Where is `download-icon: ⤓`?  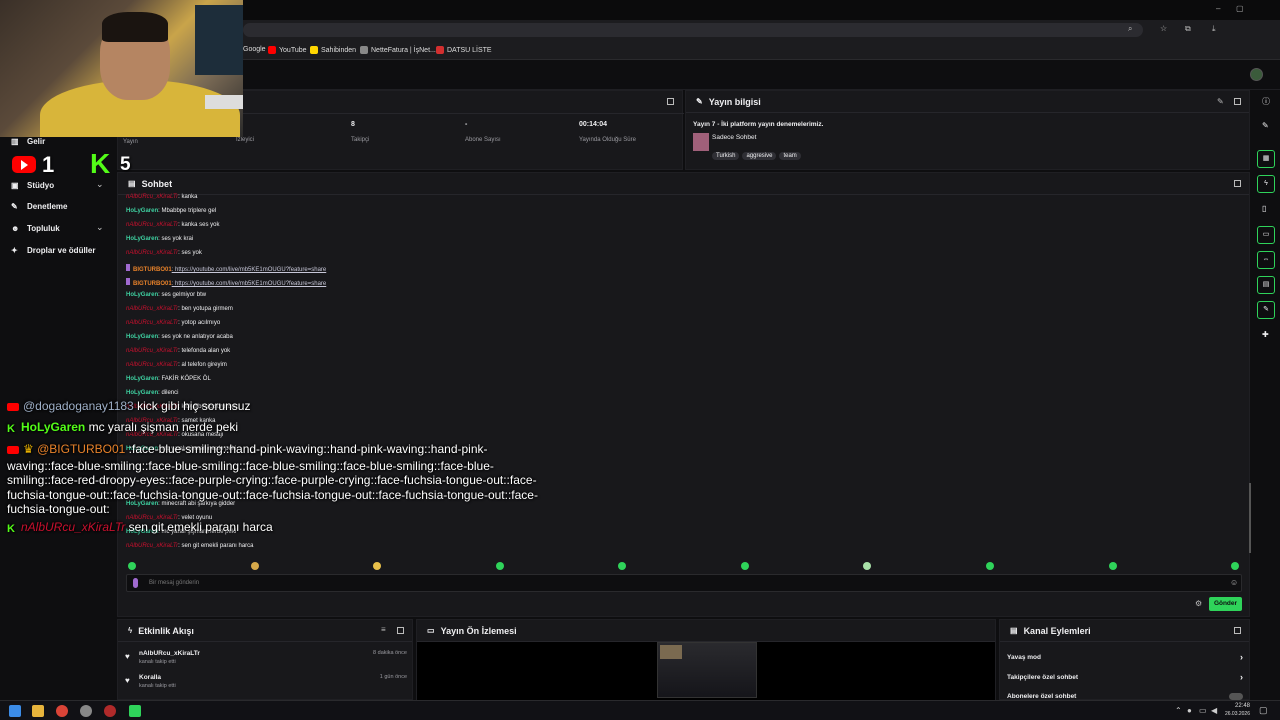 download-icon: ⤓ is located at coordinates (1214, 29).